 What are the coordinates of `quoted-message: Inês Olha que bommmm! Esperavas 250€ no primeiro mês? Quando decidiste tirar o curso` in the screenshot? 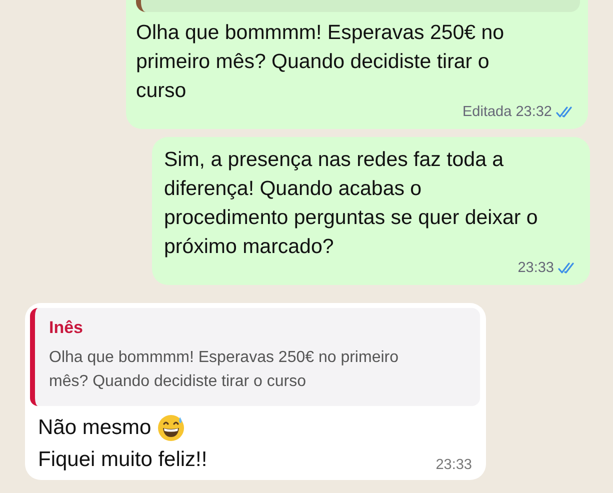 It's located at (255, 357).